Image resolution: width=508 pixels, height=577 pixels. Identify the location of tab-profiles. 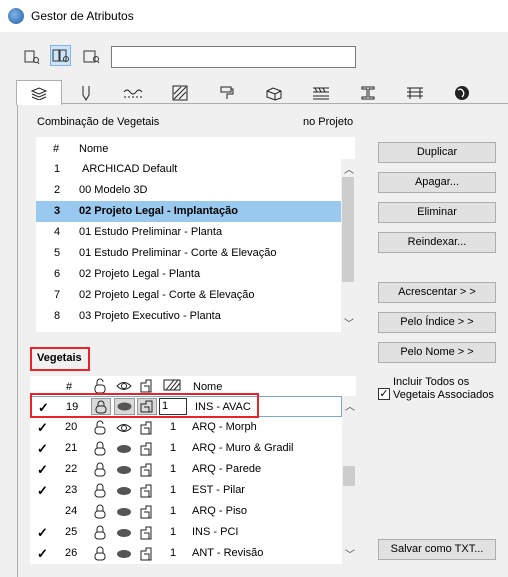
(368, 93).